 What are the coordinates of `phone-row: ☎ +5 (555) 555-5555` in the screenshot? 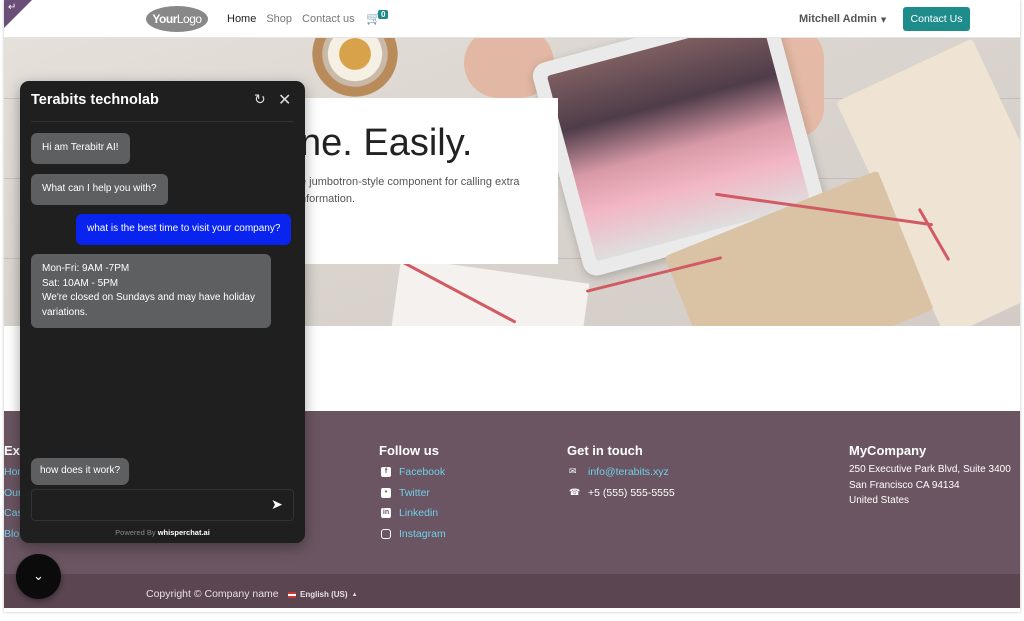 It's located at (622, 493).